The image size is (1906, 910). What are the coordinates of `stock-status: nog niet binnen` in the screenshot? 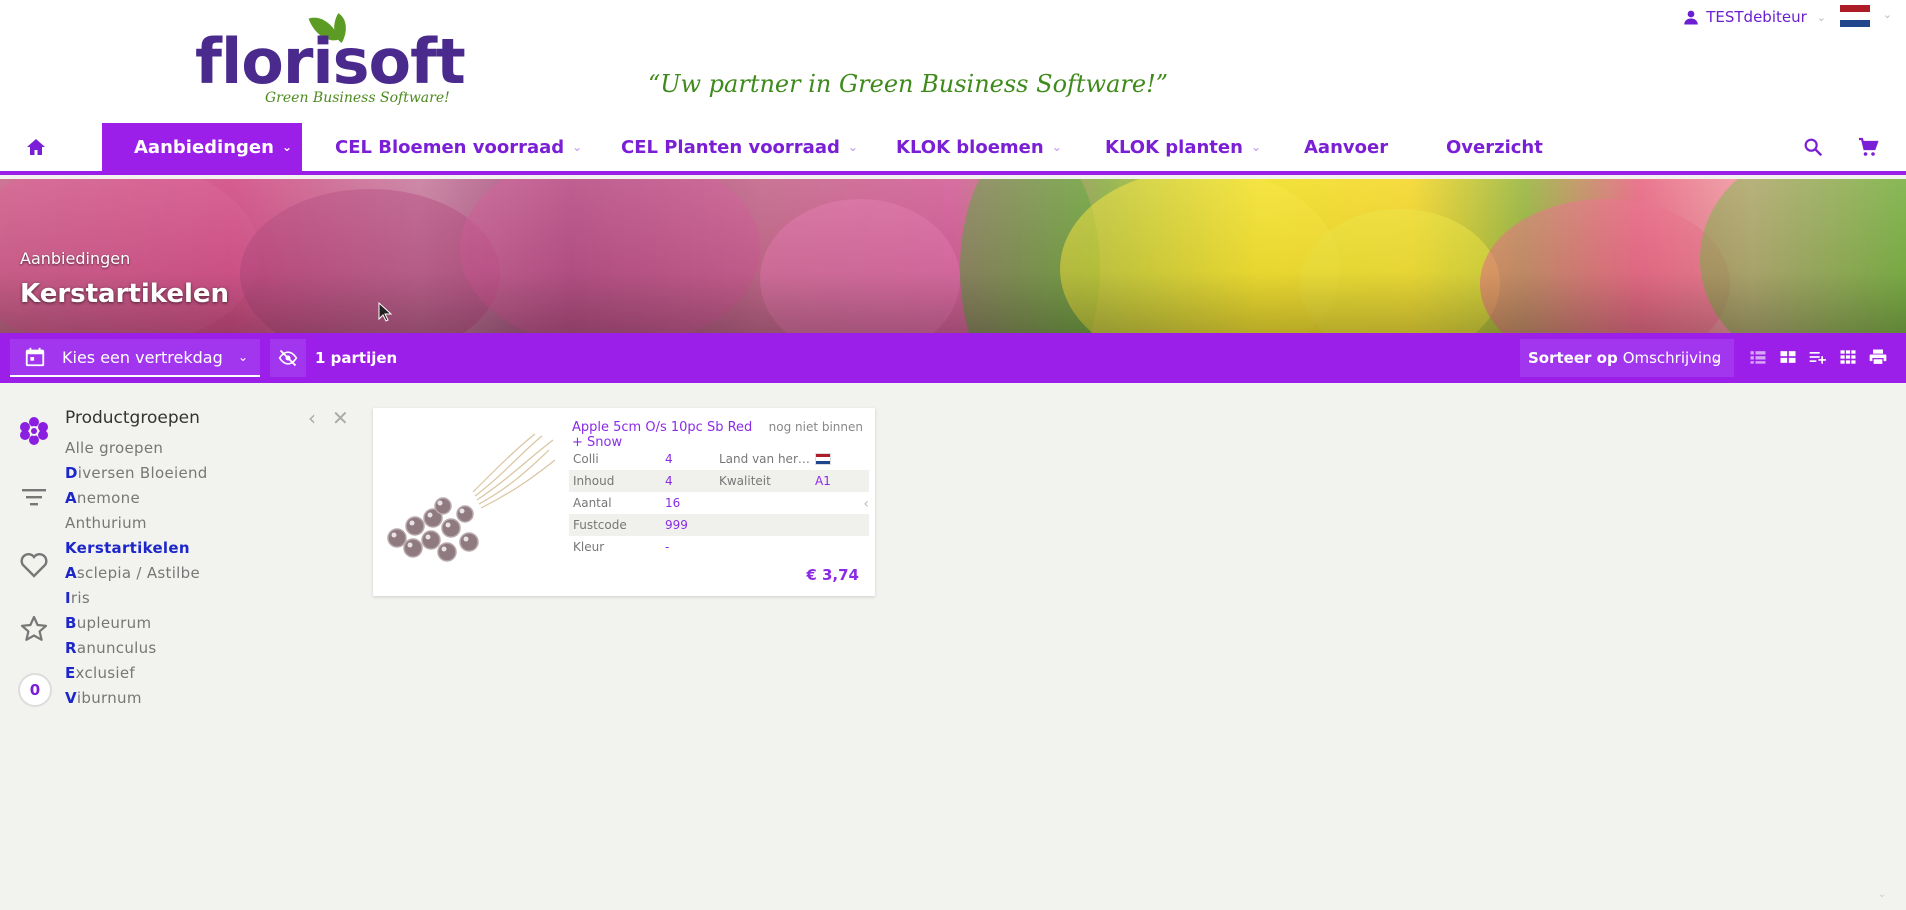 It's located at (815, 427).